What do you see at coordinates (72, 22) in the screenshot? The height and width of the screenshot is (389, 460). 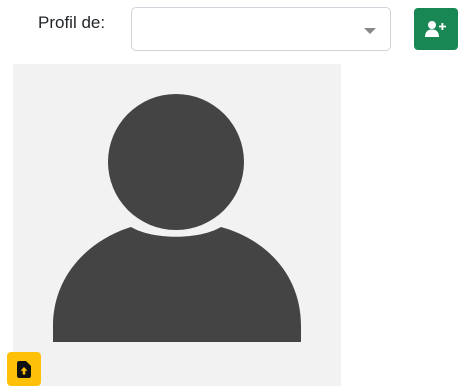 I see `profile-label: Profil de:` at bounding box center [72, 22].